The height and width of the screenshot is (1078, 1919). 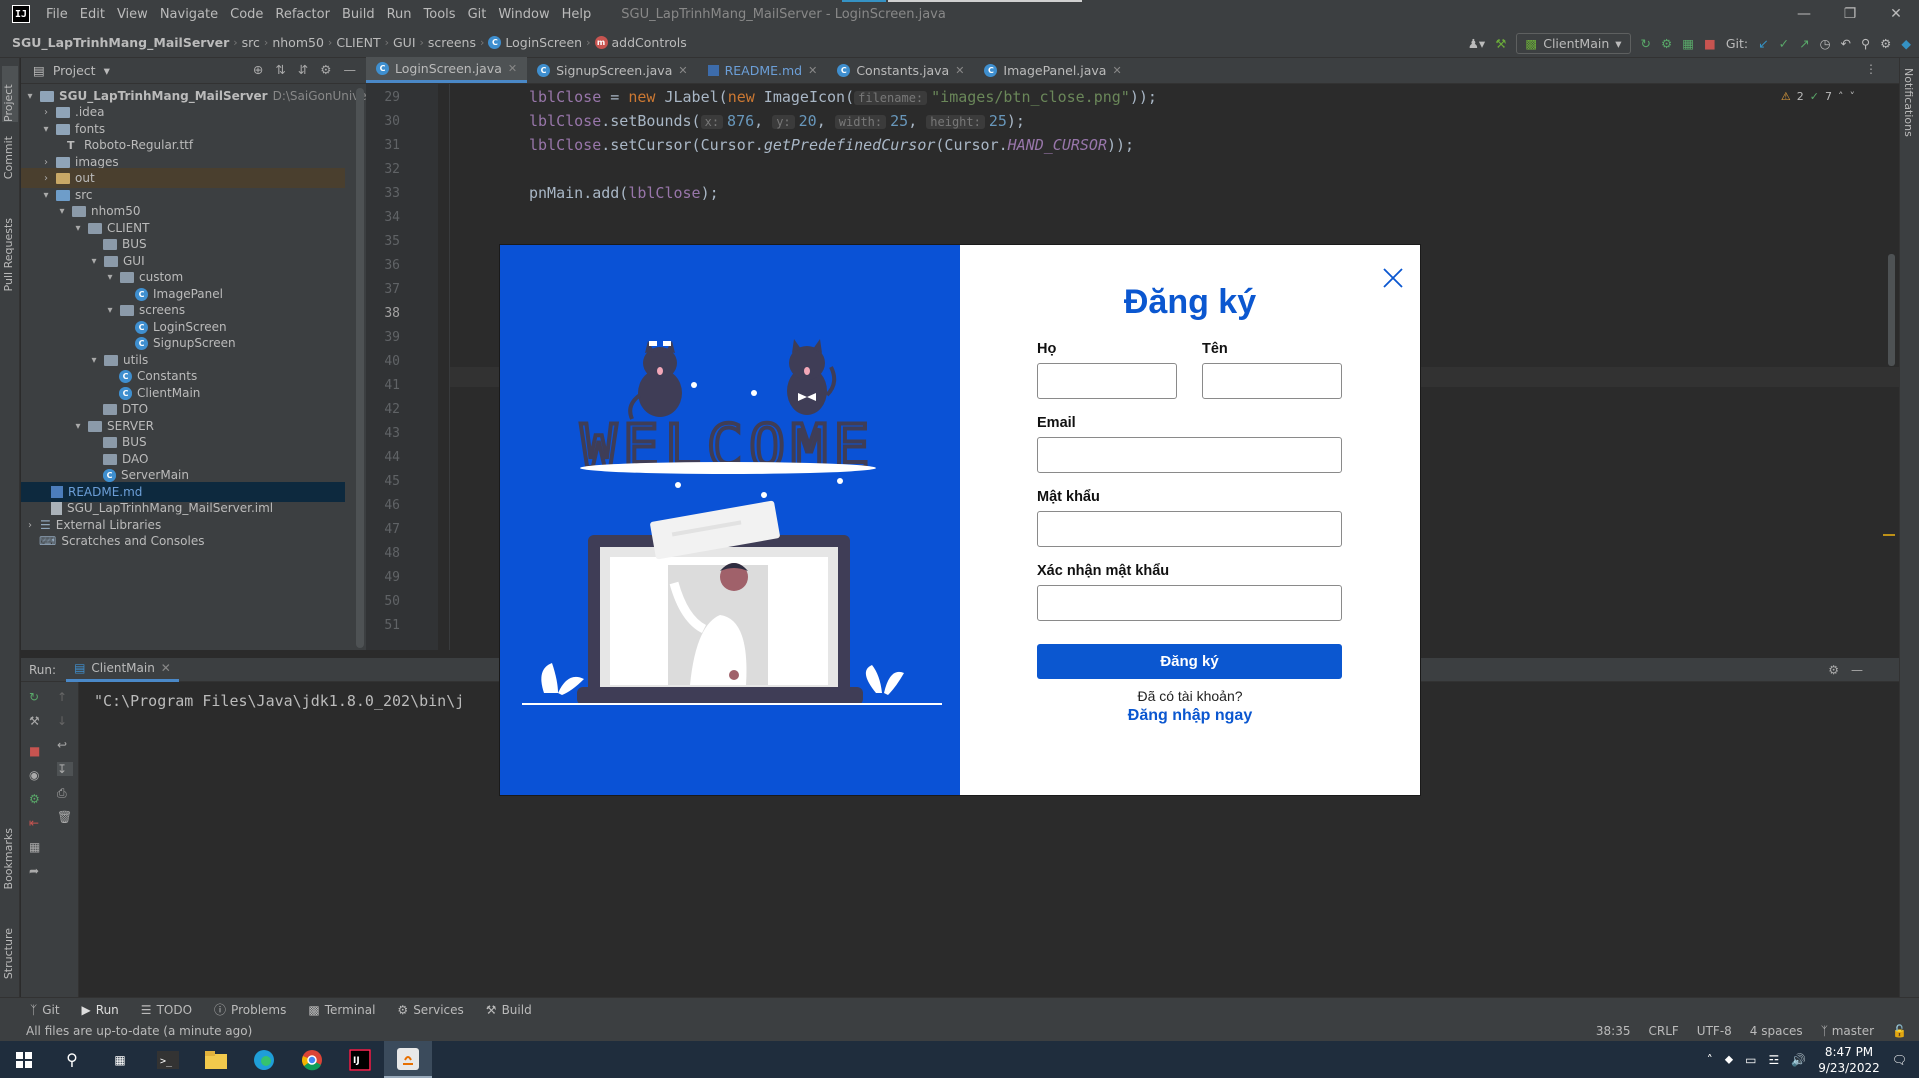 I want to click on run-config-selector: ▩ ClientMain ▾, so click(x=1573, y=43).